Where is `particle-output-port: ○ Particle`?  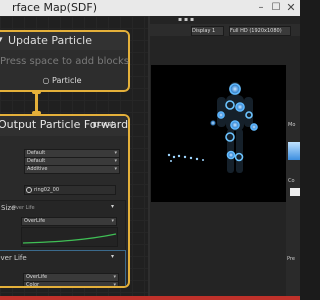
particle-output-port: ○ Particle is located at coordinates (64, 83).